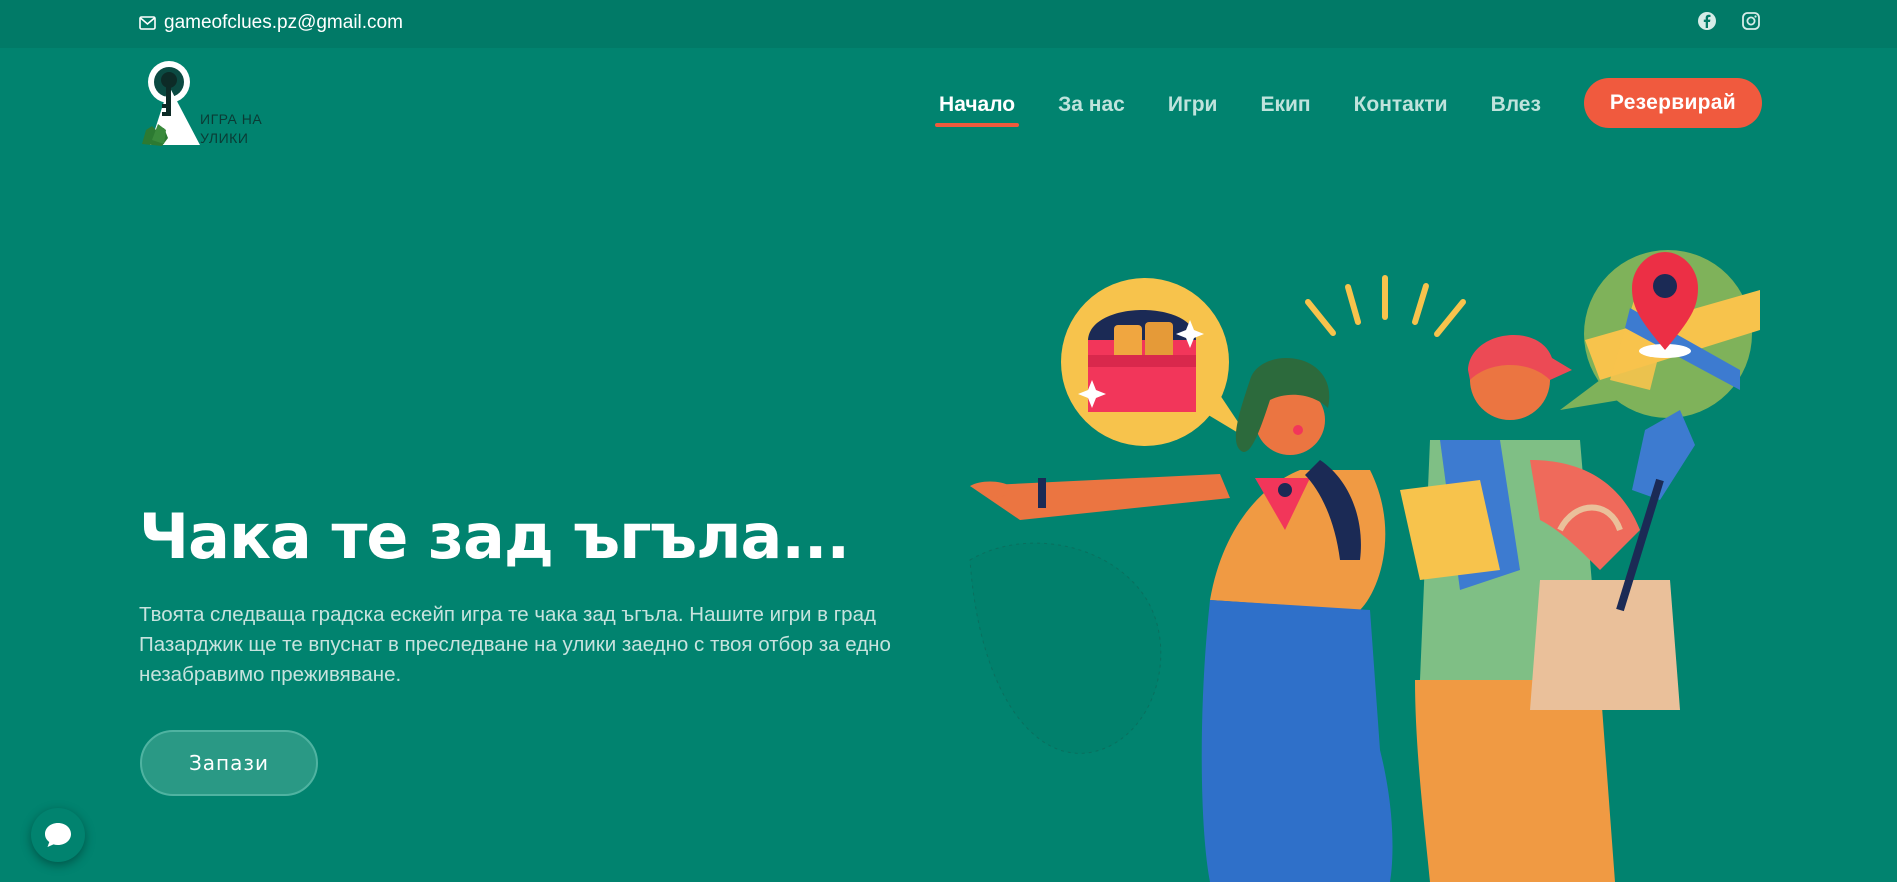  Describe the element at coordinates (1751, 21) in the screenshot. I see `instagram-icon` at that location.